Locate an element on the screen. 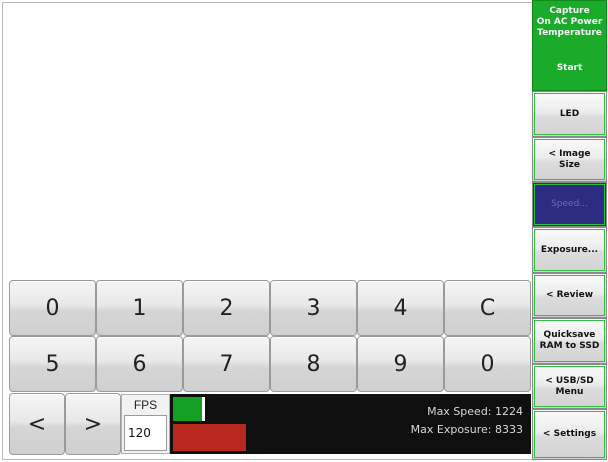 Image resolution: width=608 pixels, height=462 pixels. review-button: < Review is located at coordinates (569, 295).